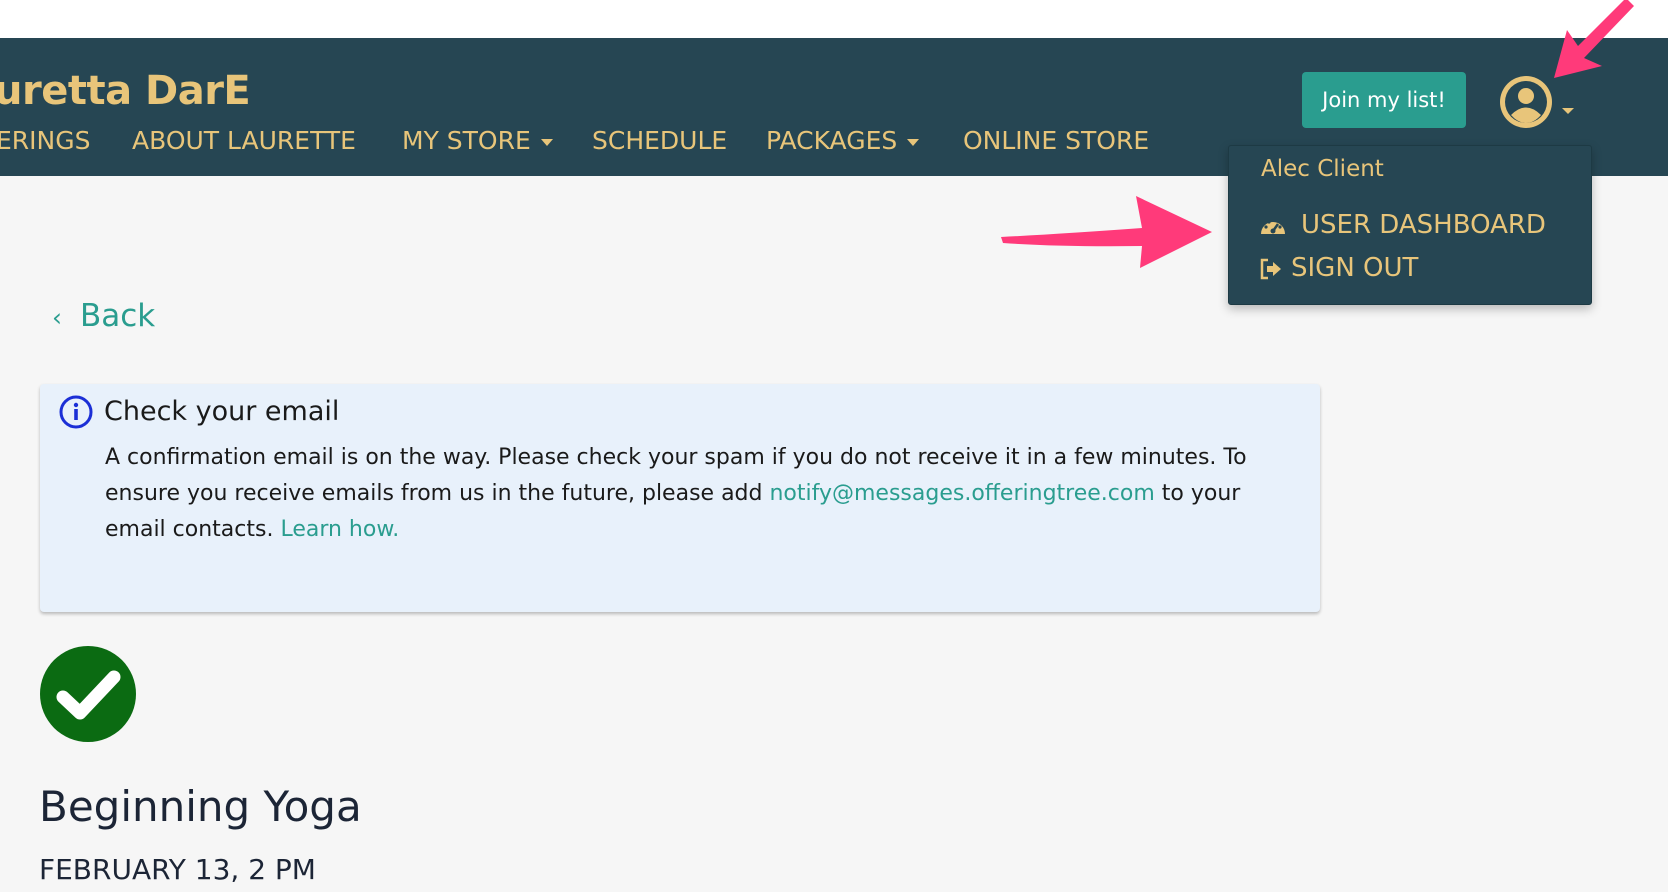  What do you see at coordinates (1273, 226) in the screenshot?
I see `dashboard-gauge-icon` at bounding box center [1273, 226].